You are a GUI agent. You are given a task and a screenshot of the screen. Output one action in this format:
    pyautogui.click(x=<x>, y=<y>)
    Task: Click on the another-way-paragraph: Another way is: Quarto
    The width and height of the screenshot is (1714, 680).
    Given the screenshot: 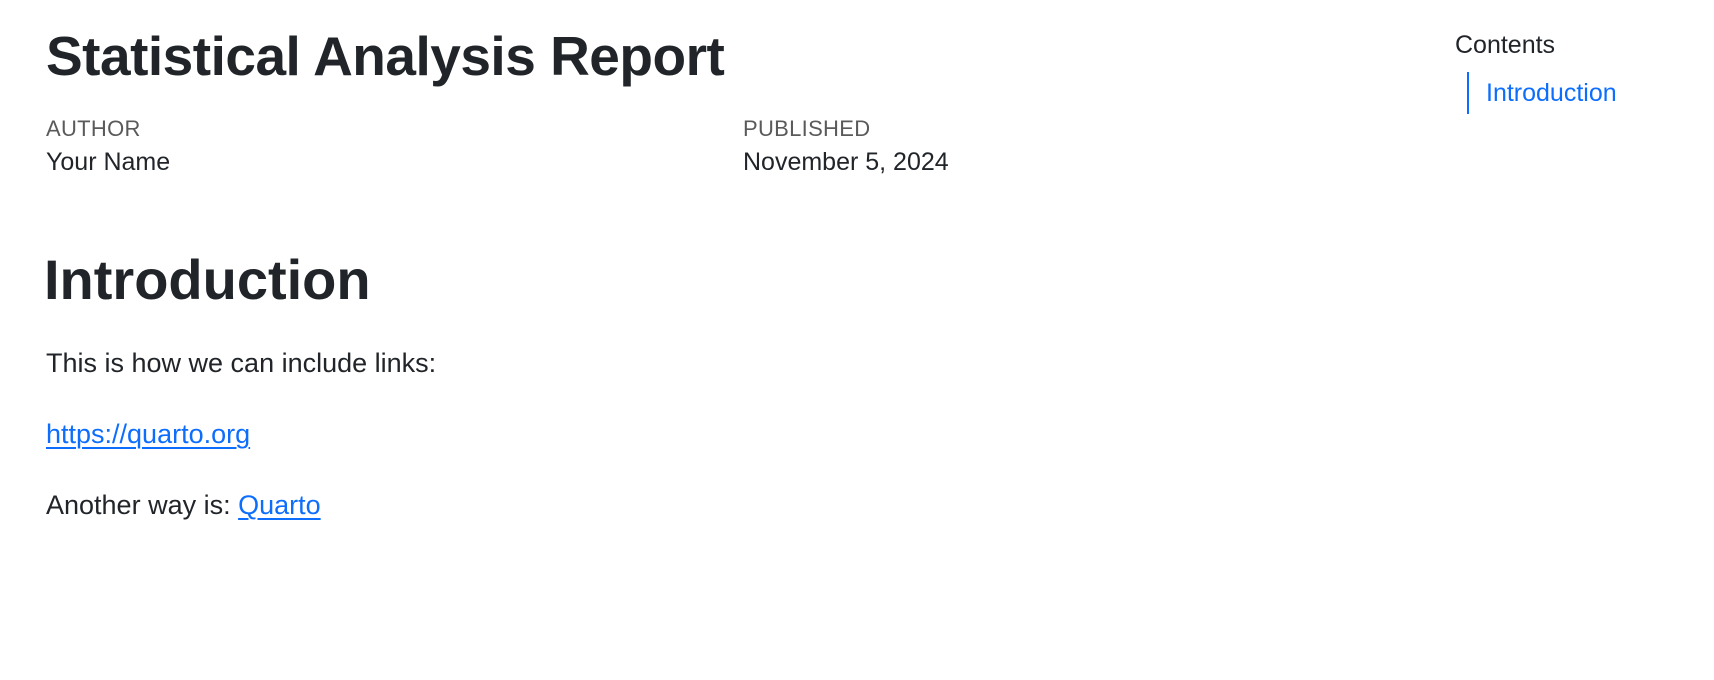 What is the action you would take?
    pyautogui.click(x=183, y=505)
    